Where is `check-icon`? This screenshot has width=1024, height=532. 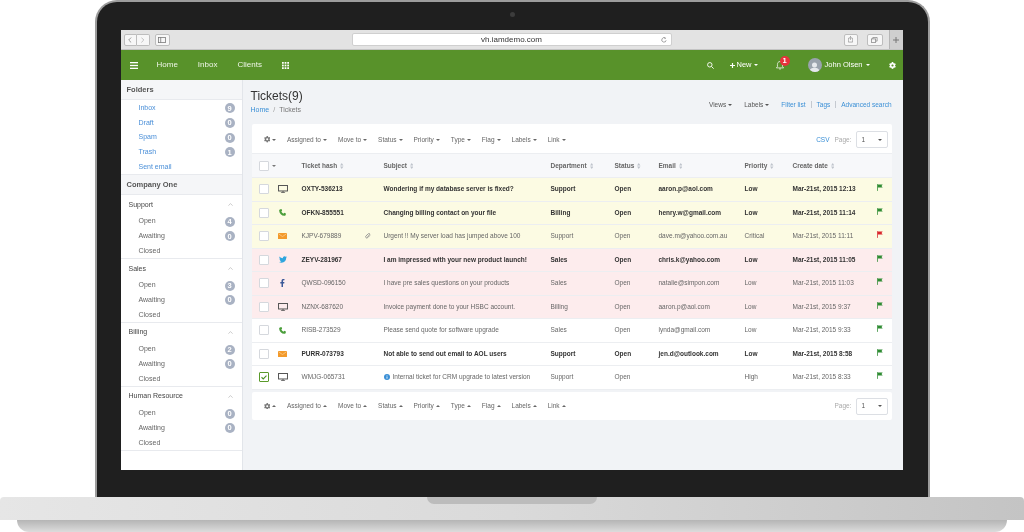 check-icon is located at coordinates (263, 377).